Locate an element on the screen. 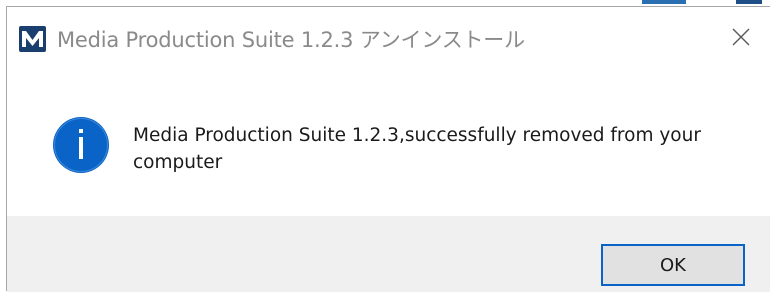 This screenshot has height=292, width=770. close-button is located at coordinates (741, 37).